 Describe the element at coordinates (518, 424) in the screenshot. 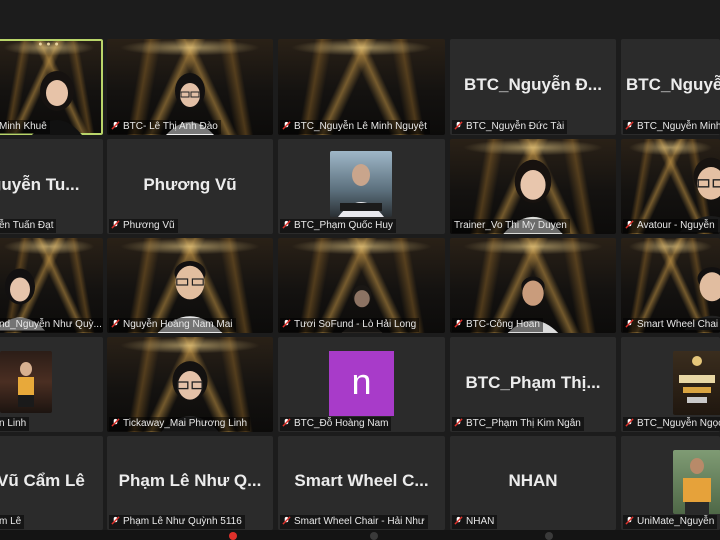

I see `participant-name: BTC_Phạm Thị Kim Ngân` at that location.